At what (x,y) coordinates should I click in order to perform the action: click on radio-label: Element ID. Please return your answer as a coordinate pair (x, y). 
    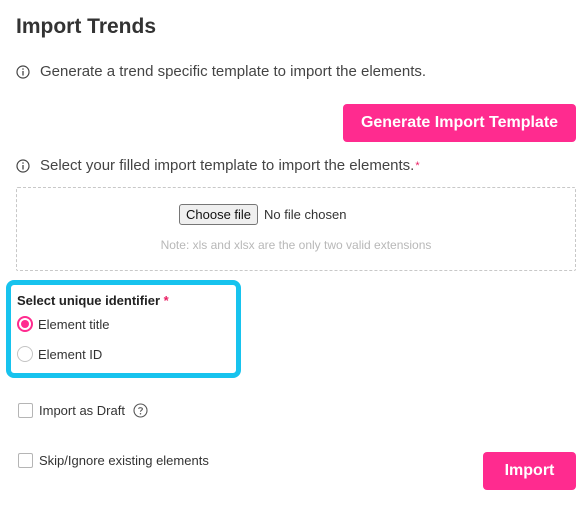
    Looking at the image, I should click on (70, 354).